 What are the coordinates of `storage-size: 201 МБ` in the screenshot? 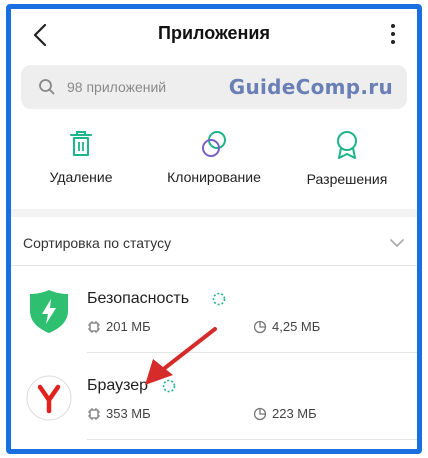 It's located at (128, 326).